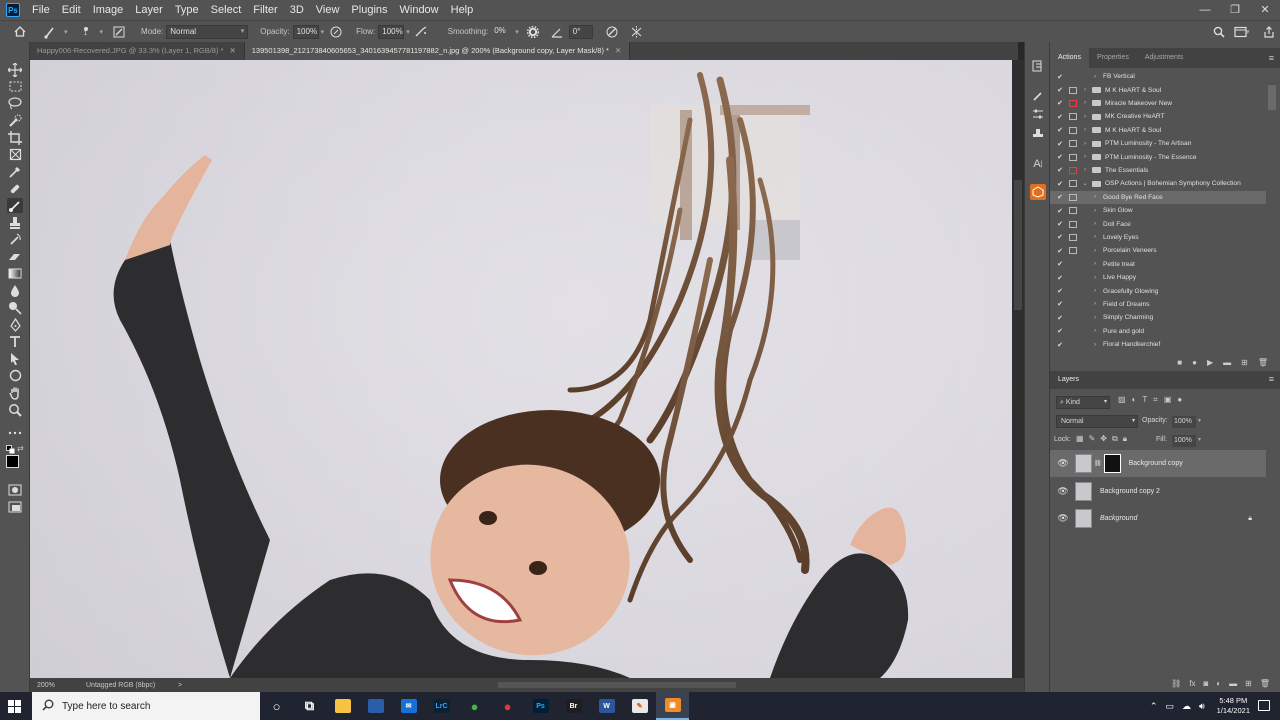  I want to click on clock: 5:48 PM 1/14/2021, so click(1233, 706).